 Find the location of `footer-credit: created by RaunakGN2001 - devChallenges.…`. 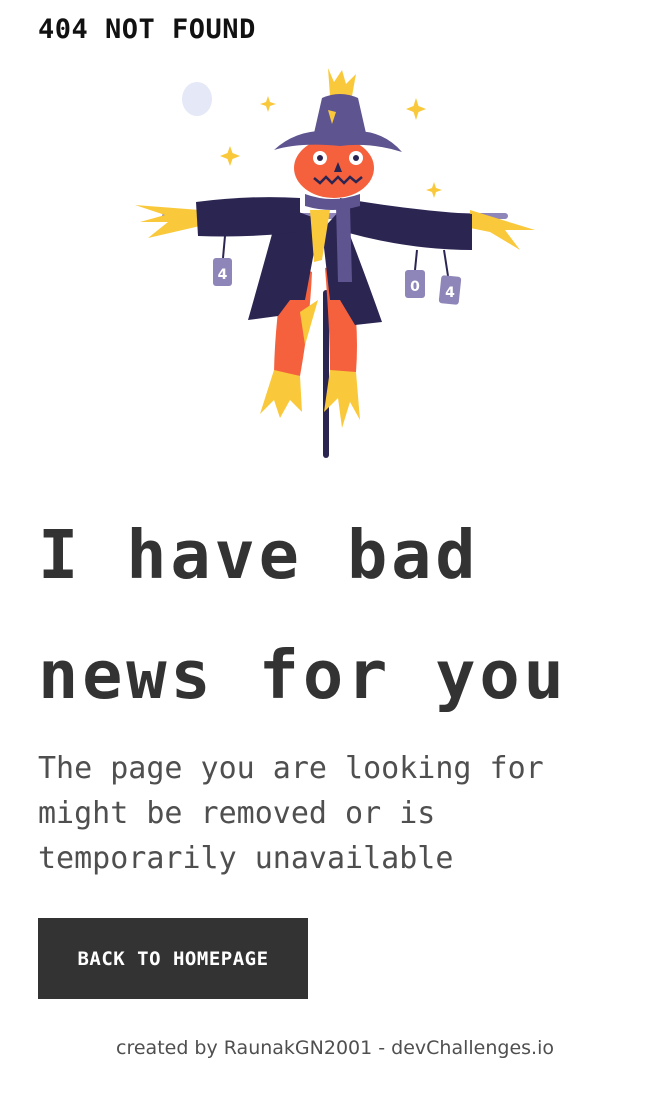

footer-credit: created by RaunakGN2001 - devChallenges.… is located at coordinates (335, 1048).